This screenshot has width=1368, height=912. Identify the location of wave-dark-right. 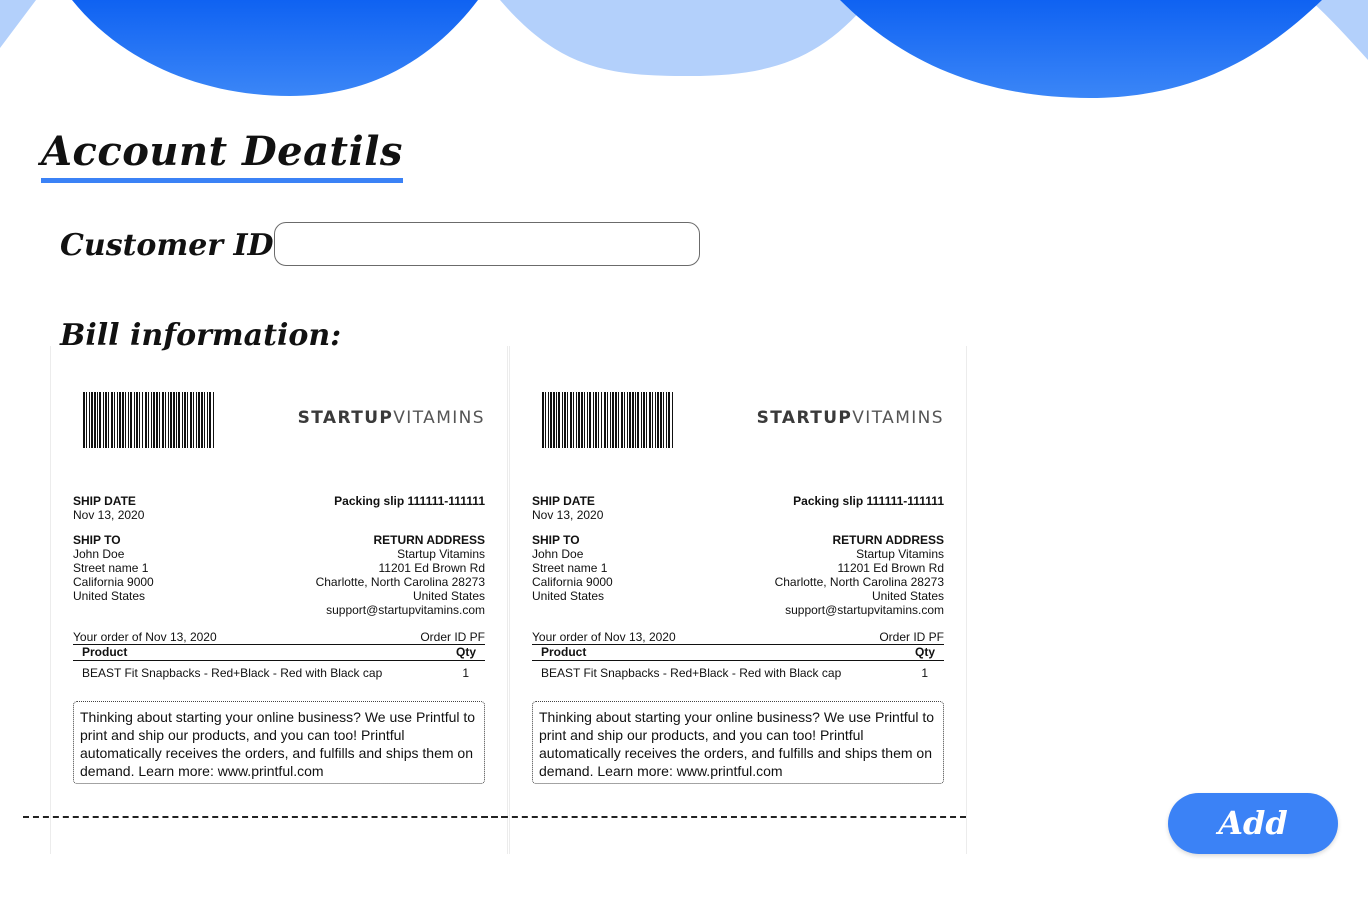
(1081, 49).